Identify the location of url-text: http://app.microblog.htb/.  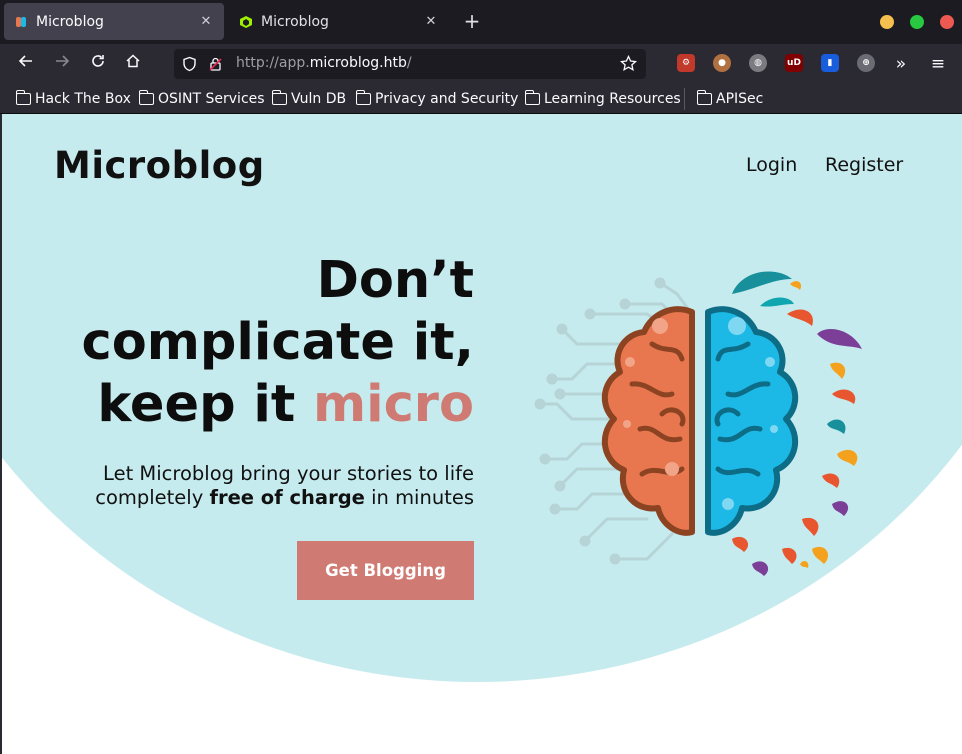
(324, 63).